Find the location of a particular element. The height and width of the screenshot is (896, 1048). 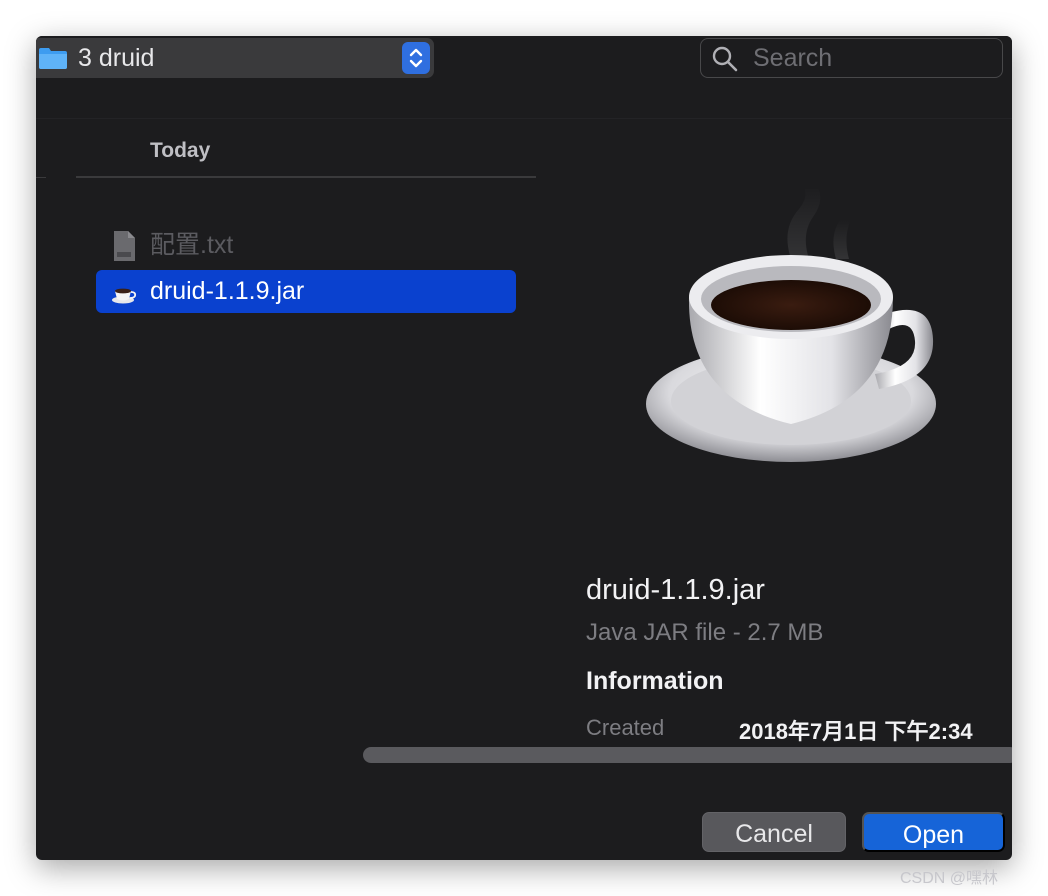

location-stepper is located at coordinates (416, 58).